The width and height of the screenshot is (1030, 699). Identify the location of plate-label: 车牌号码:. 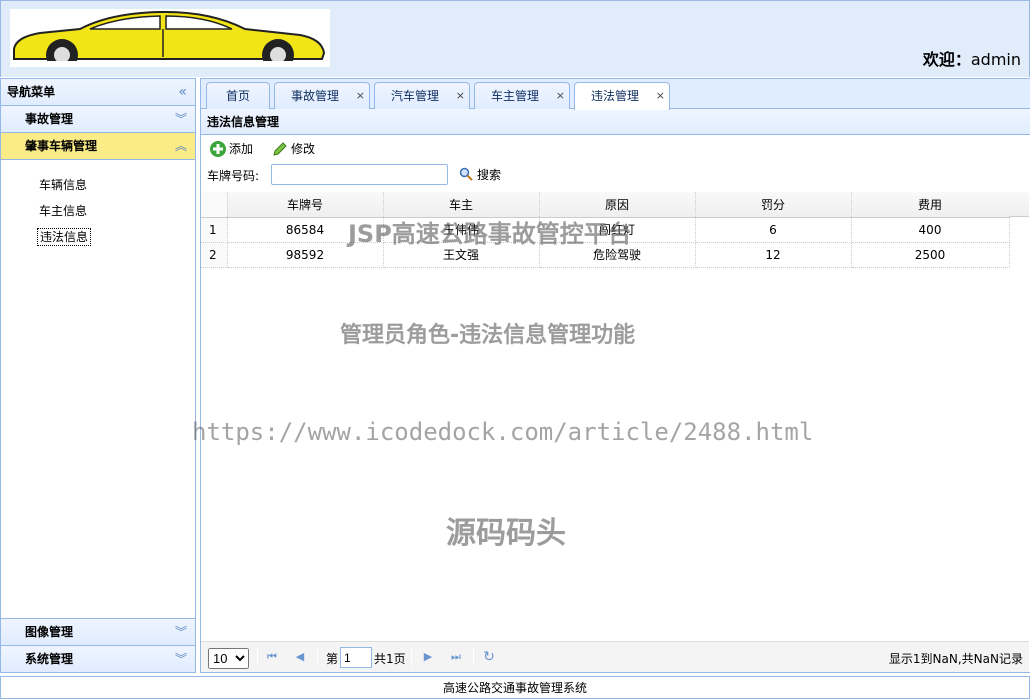
(233, 176).